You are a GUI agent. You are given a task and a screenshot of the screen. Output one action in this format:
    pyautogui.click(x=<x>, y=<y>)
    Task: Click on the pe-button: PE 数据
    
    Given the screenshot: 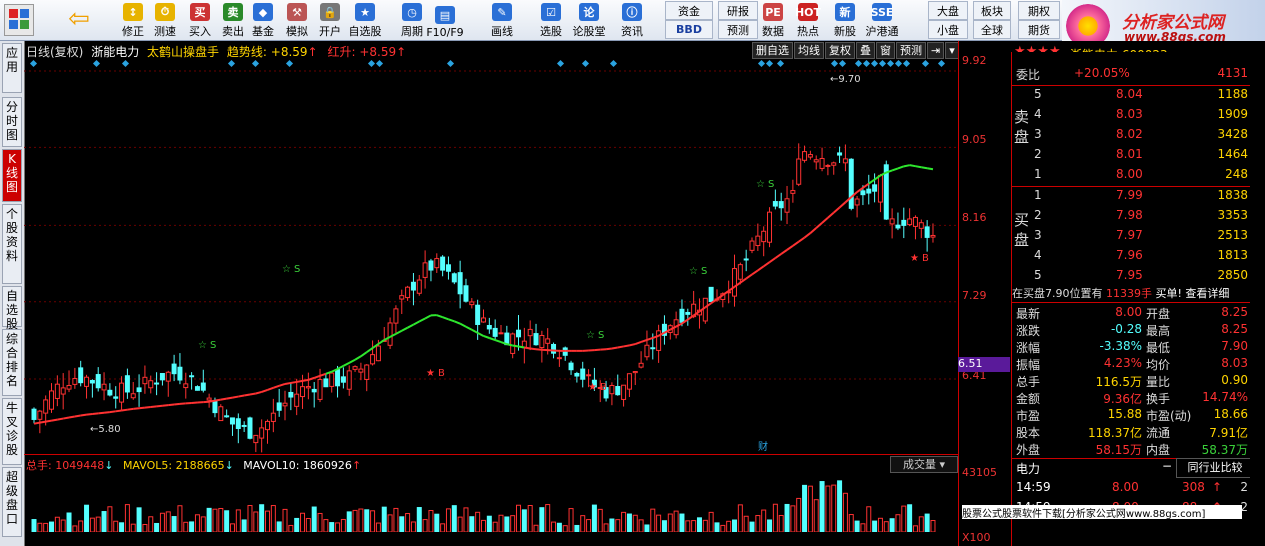 What is the action you would take?
    pyautogui.click(x=773, y=20)
    